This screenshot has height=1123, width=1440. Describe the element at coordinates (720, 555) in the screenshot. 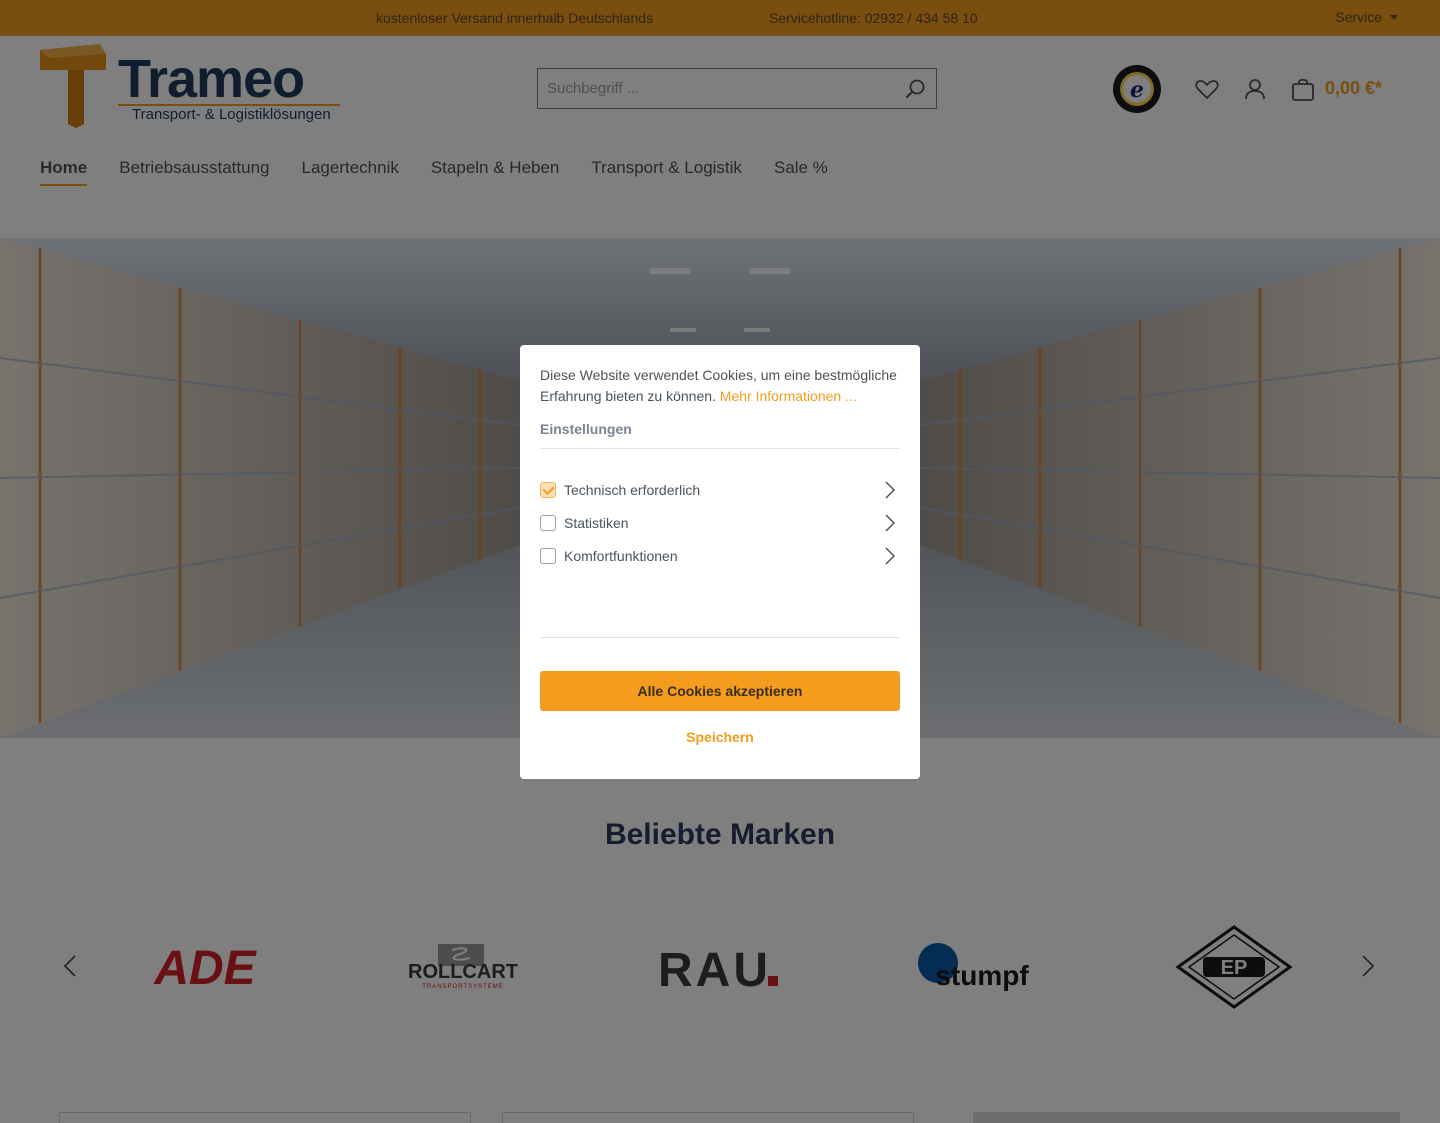

I see `cookie-option-comfort: Komfortfunktionen` at that location.